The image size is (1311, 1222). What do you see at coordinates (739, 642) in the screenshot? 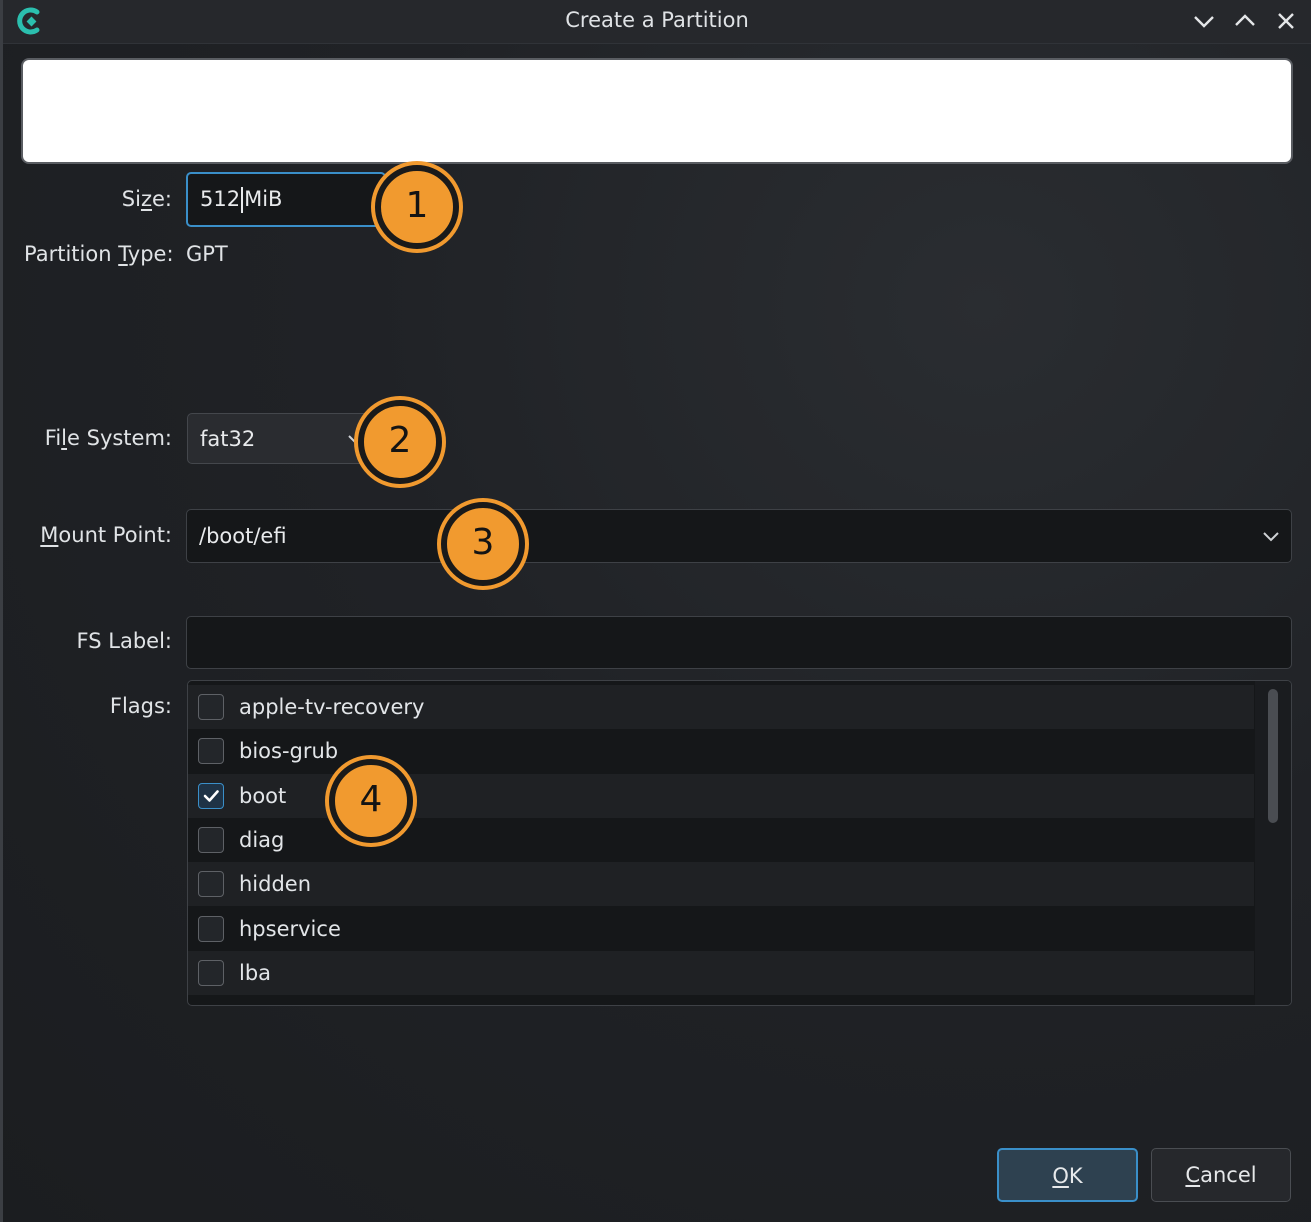
I see `fs-label-input` at bounding box center [739, 642].